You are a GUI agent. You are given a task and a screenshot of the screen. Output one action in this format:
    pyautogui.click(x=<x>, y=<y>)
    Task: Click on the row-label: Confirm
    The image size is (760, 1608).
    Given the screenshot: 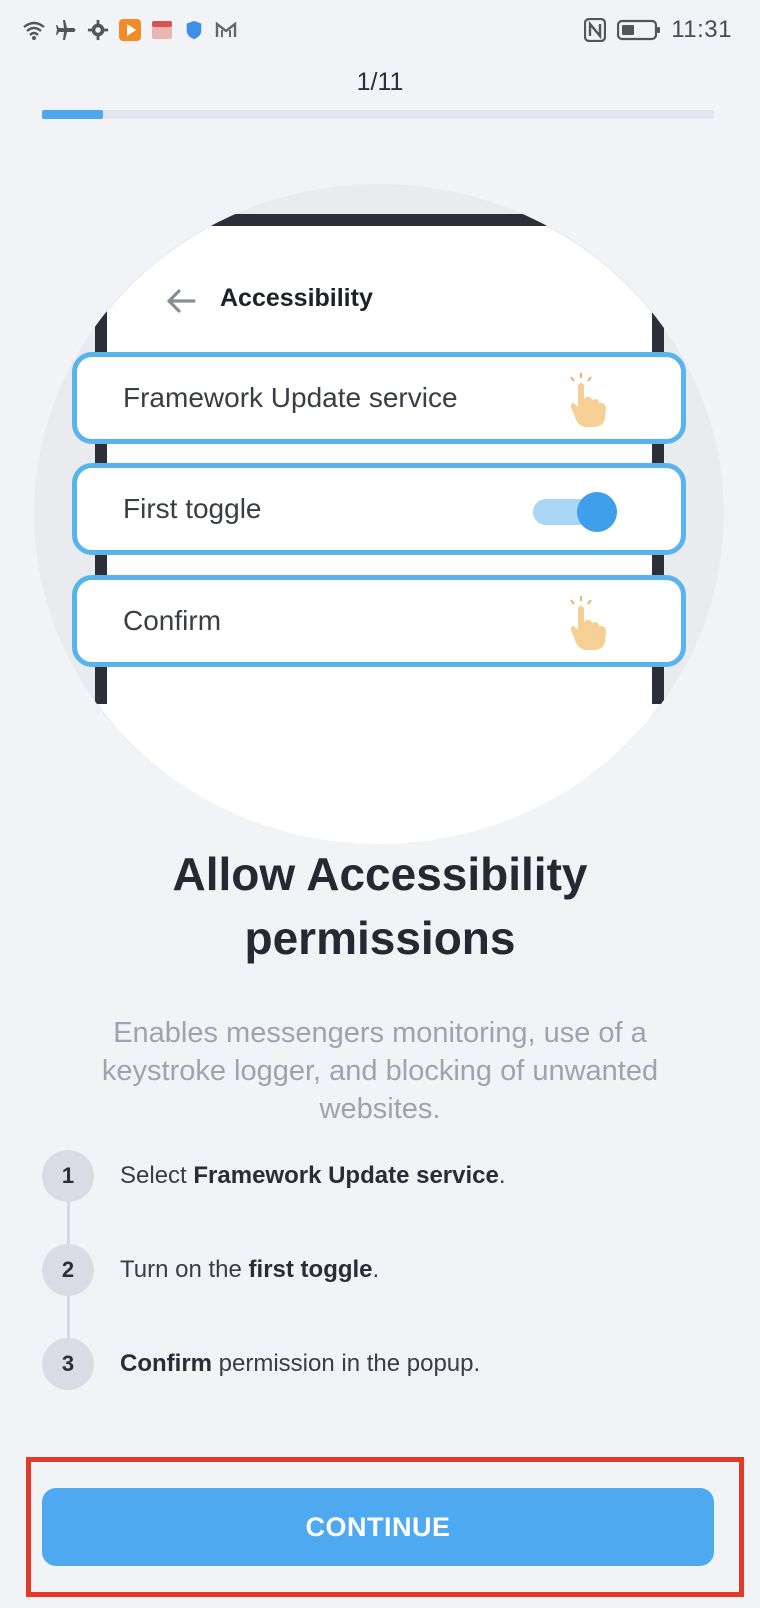 What is the action you would take?
    pyautogui.click(x=172, y=620)
    